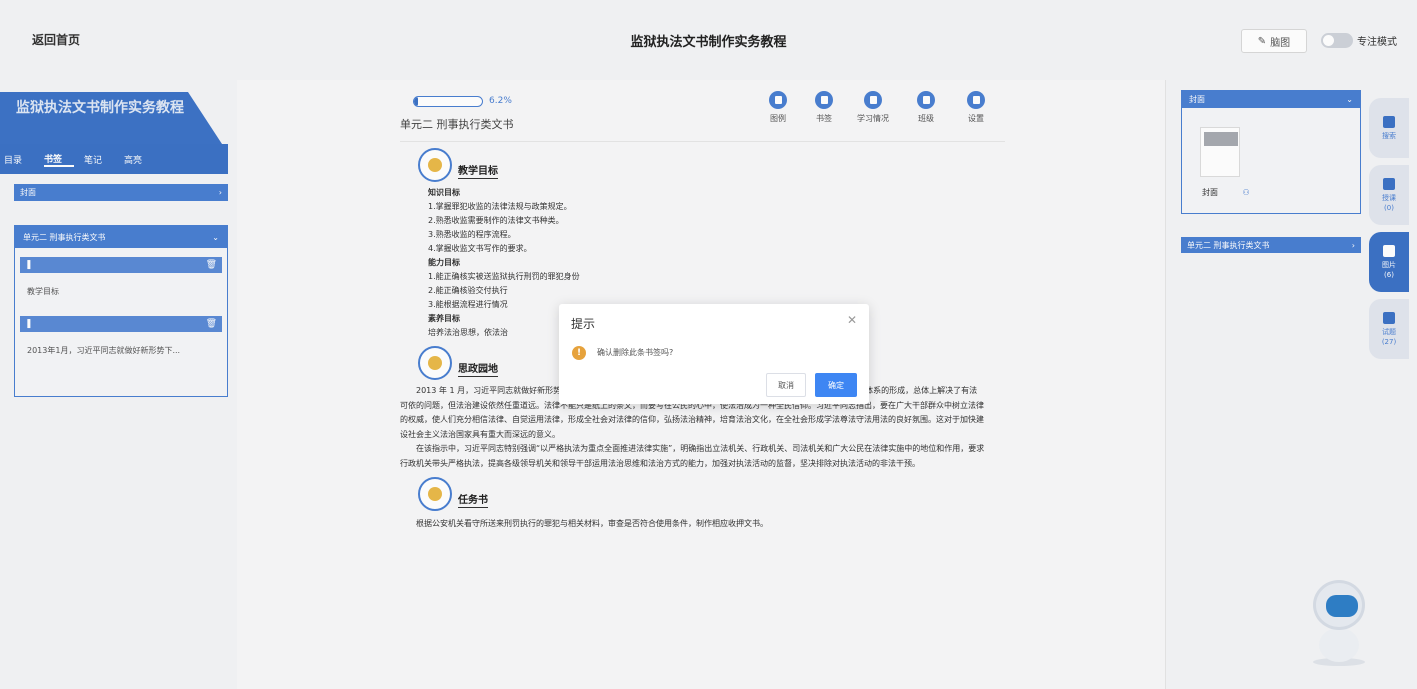 Image resolution: width=1417 pixels, height=689 pixels. Describe the element at coordinates (583, 324) in the screenshot. I see `dialog-title: 提示` at that location.